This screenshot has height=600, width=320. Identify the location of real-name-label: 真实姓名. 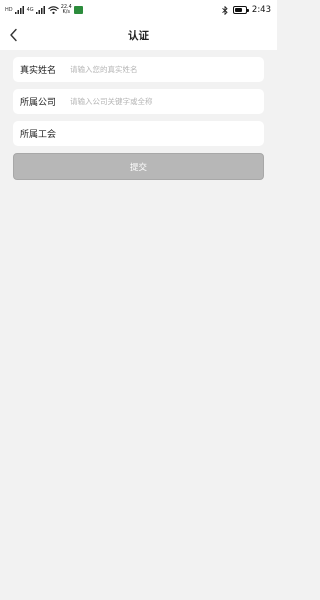
(38, 71).